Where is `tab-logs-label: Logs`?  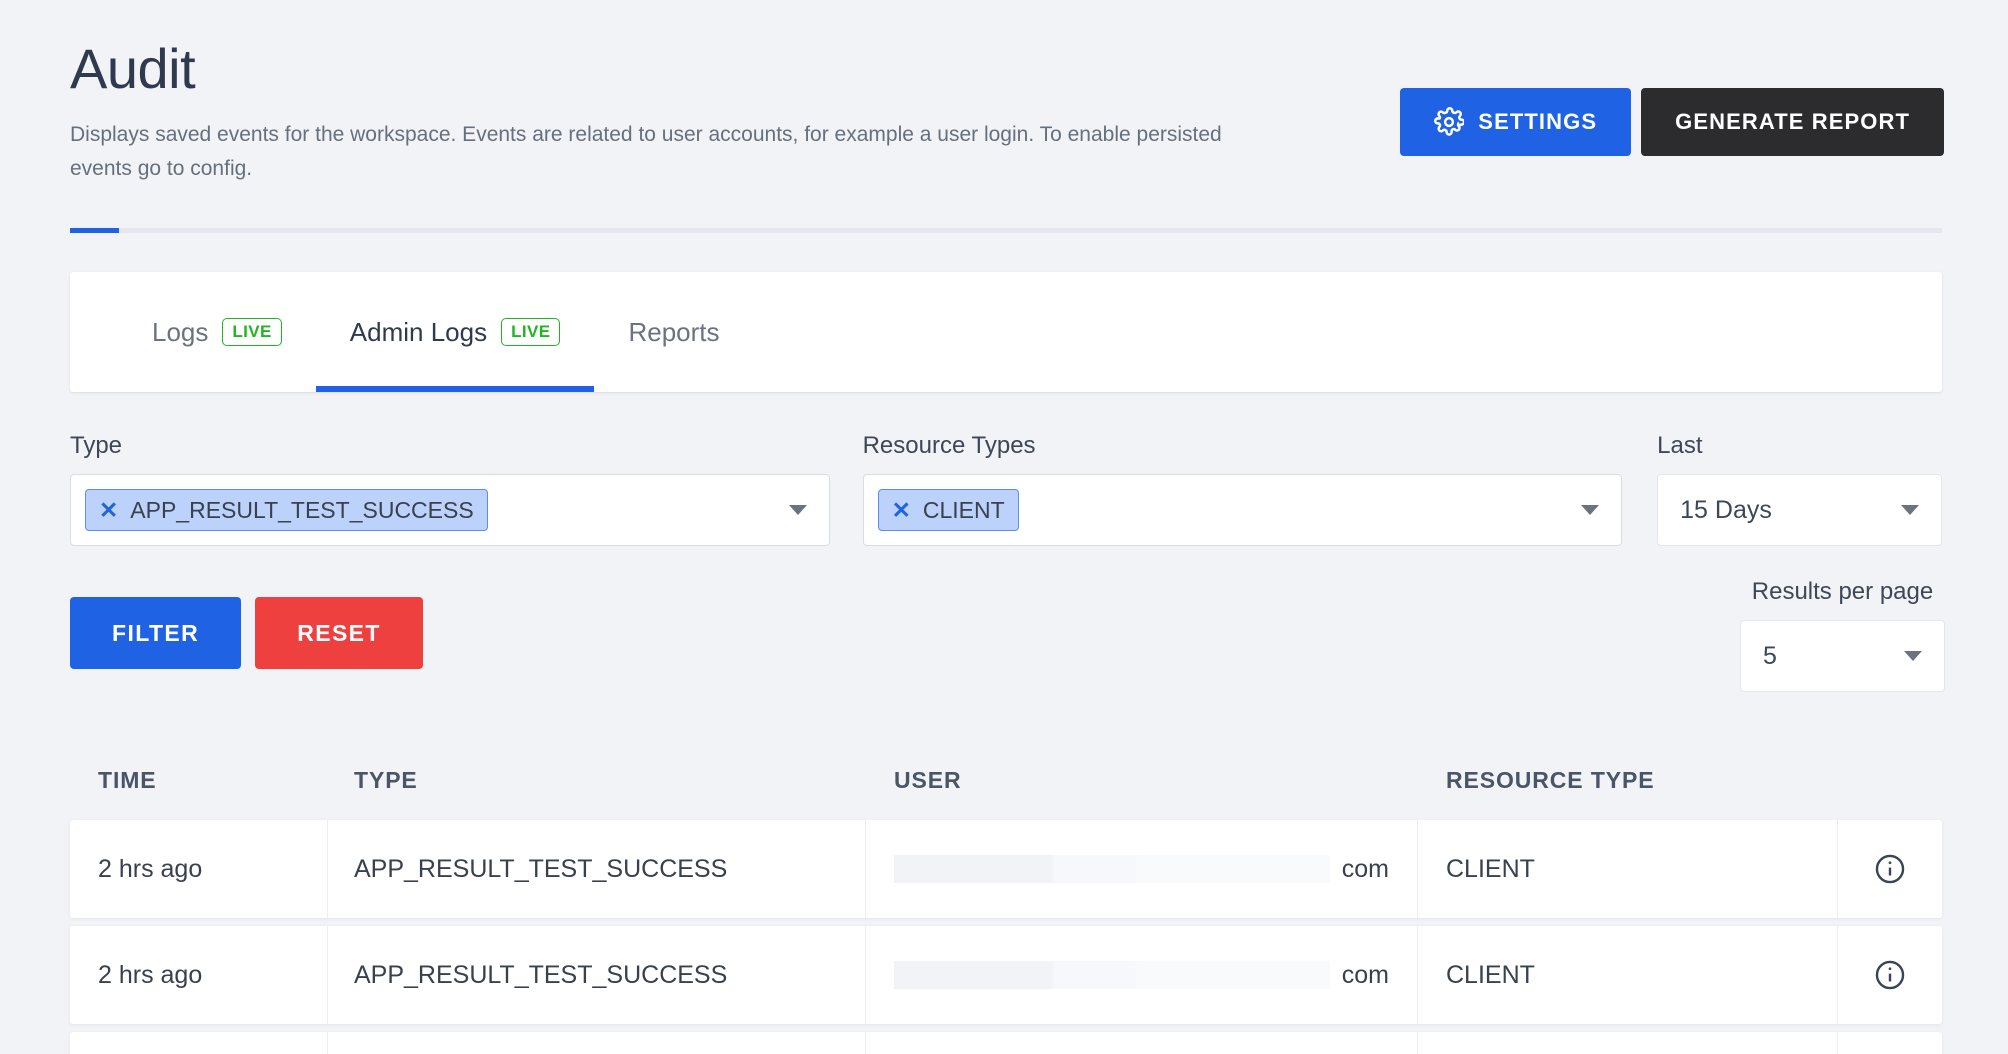 tab-logs-label: Logs is located at coordinates (180, 331).